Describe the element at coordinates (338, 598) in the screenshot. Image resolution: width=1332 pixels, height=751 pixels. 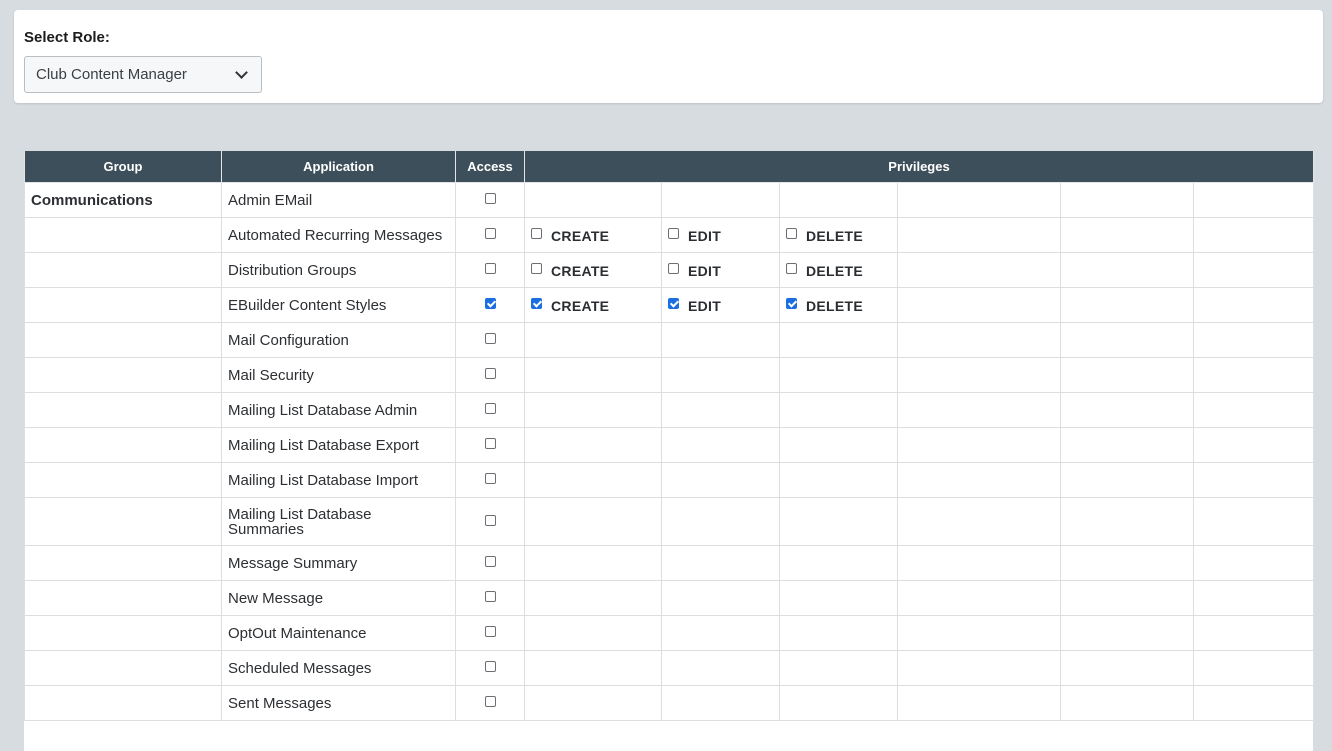
I see `application-name: New Message` at that location.